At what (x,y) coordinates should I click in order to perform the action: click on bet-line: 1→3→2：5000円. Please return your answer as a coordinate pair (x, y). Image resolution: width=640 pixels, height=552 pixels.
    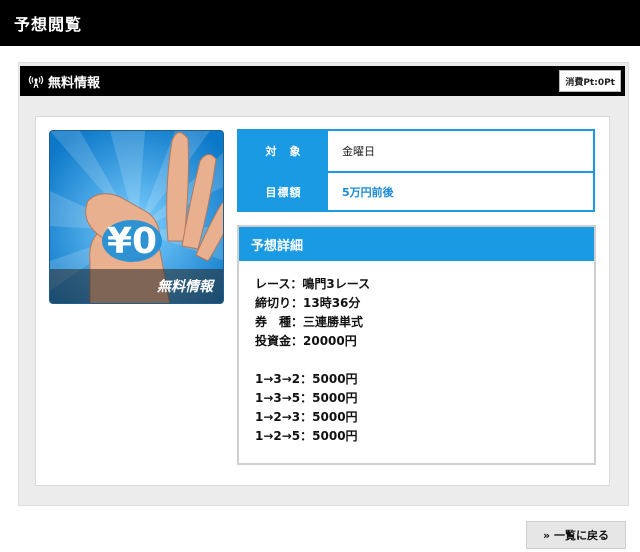
    Looking at the image, I should click on (306, 379).